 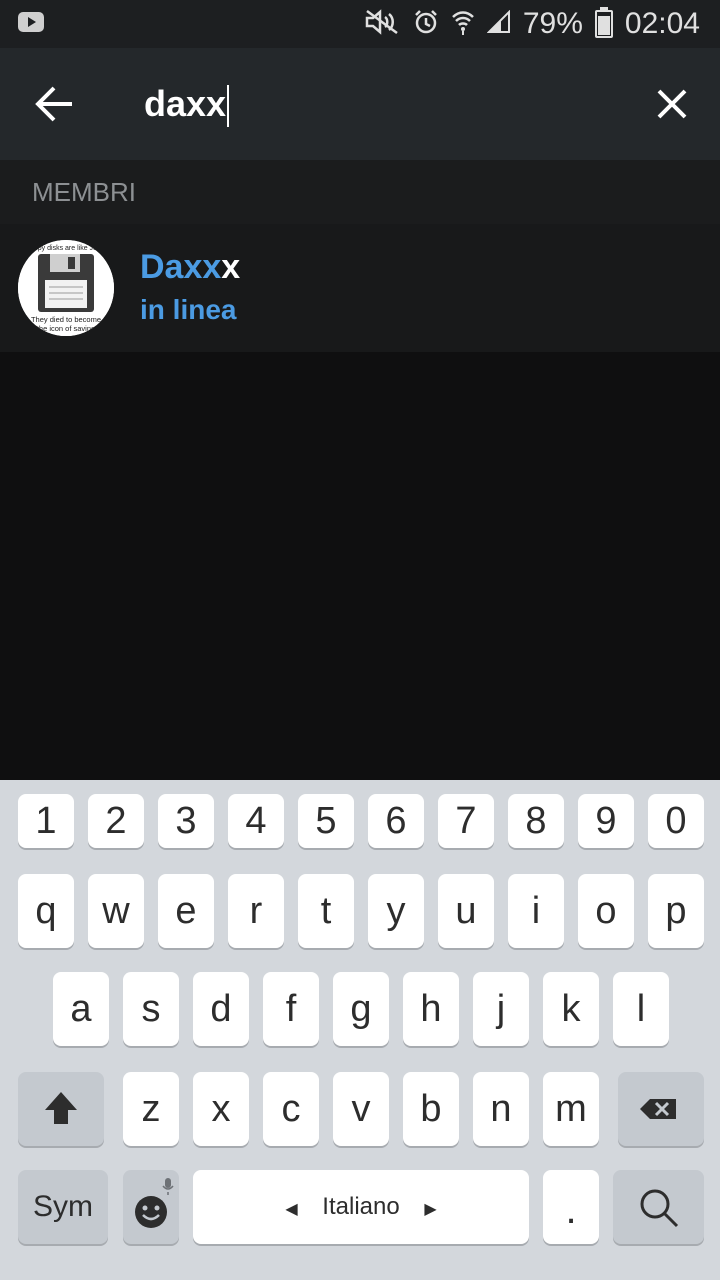 I want to click on signal-icon, so click(x=498, y=24).